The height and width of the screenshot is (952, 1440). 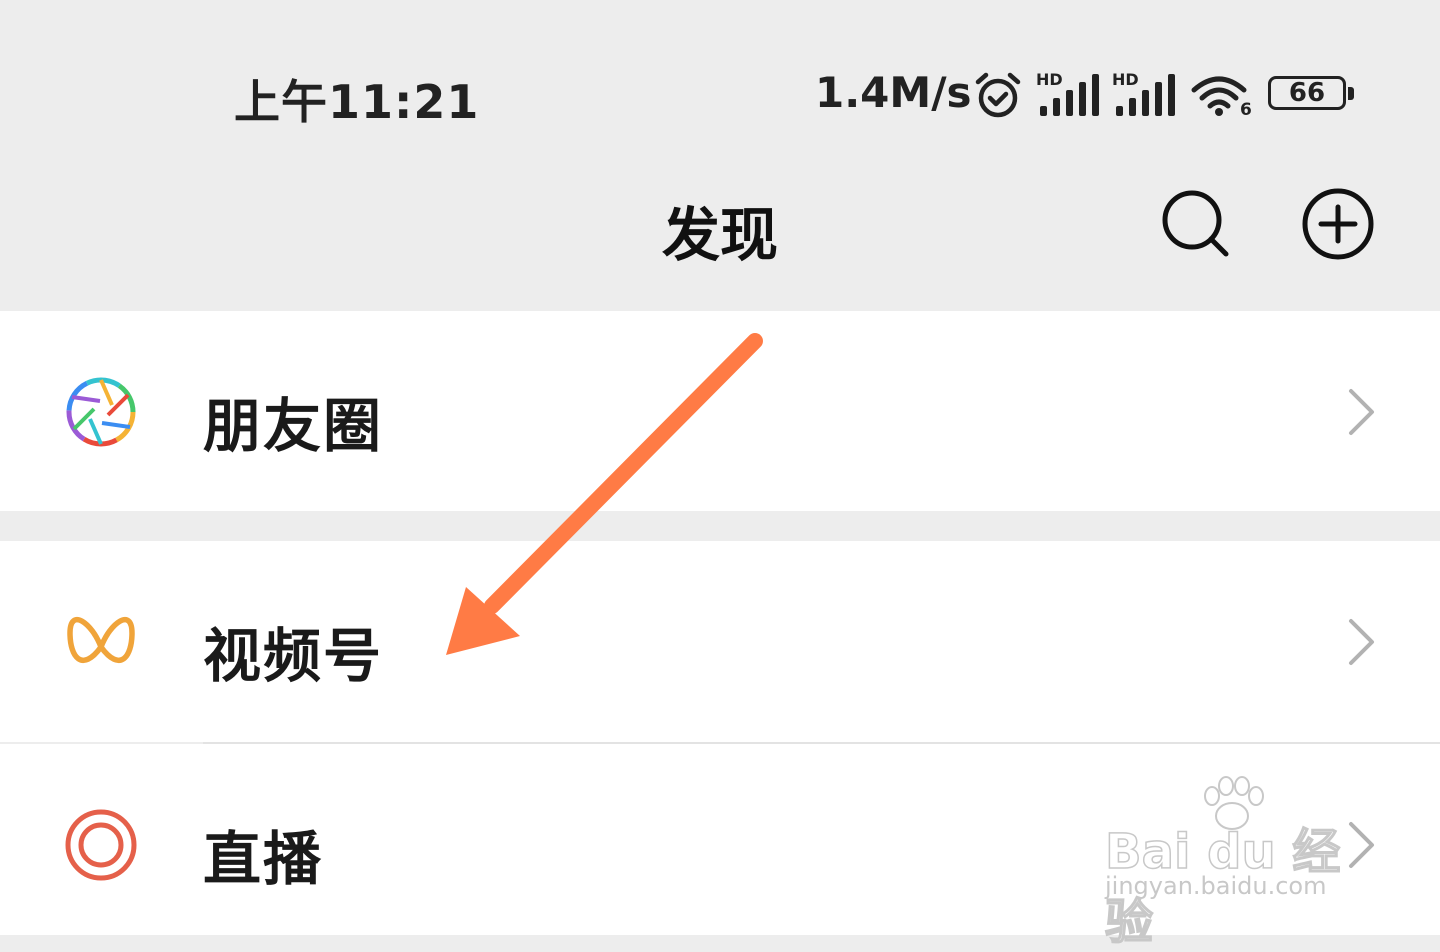 What do you see at coordinates (1246, 110) in the screenshot?
I see `wifi-6-tag: 6` at bounding box center [1246, 110].